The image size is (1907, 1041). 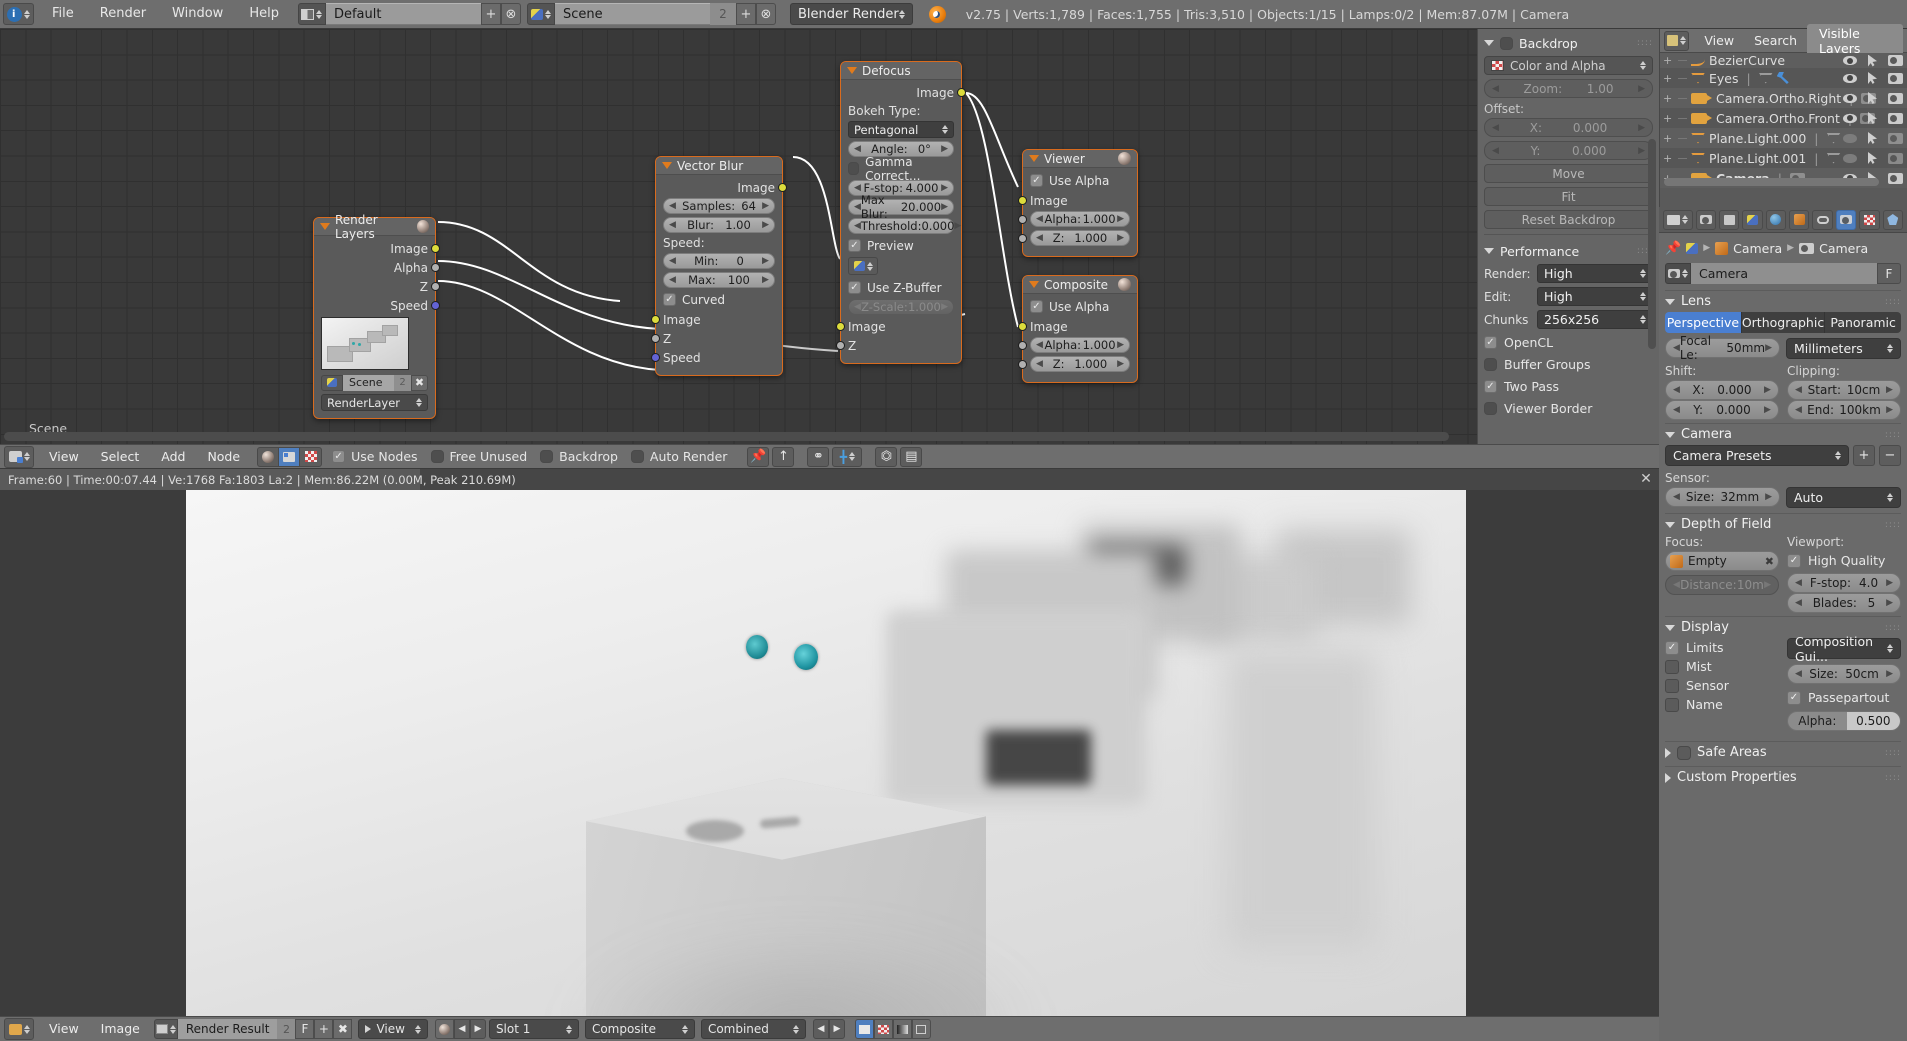 What do you see at coordinates (1833, 138) in the screenshot?
I see `mesh-data-icon` at bounding box center [1833, 138].